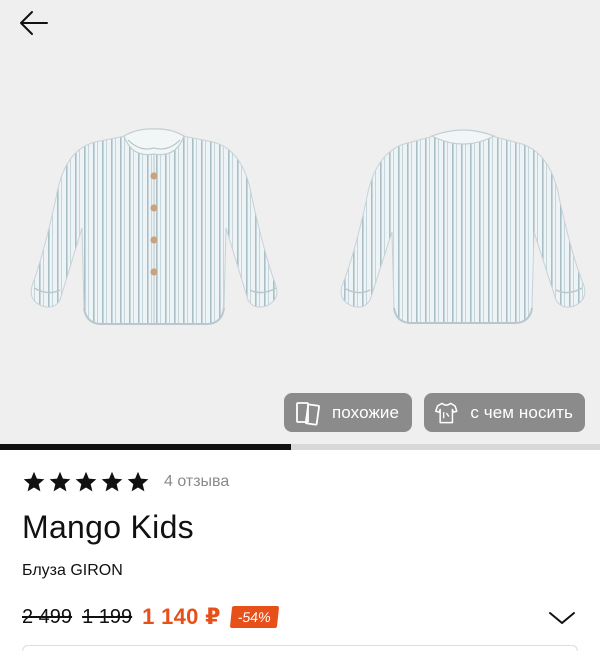  I want to click on similar-button-label: похожие, so click(366, 412).